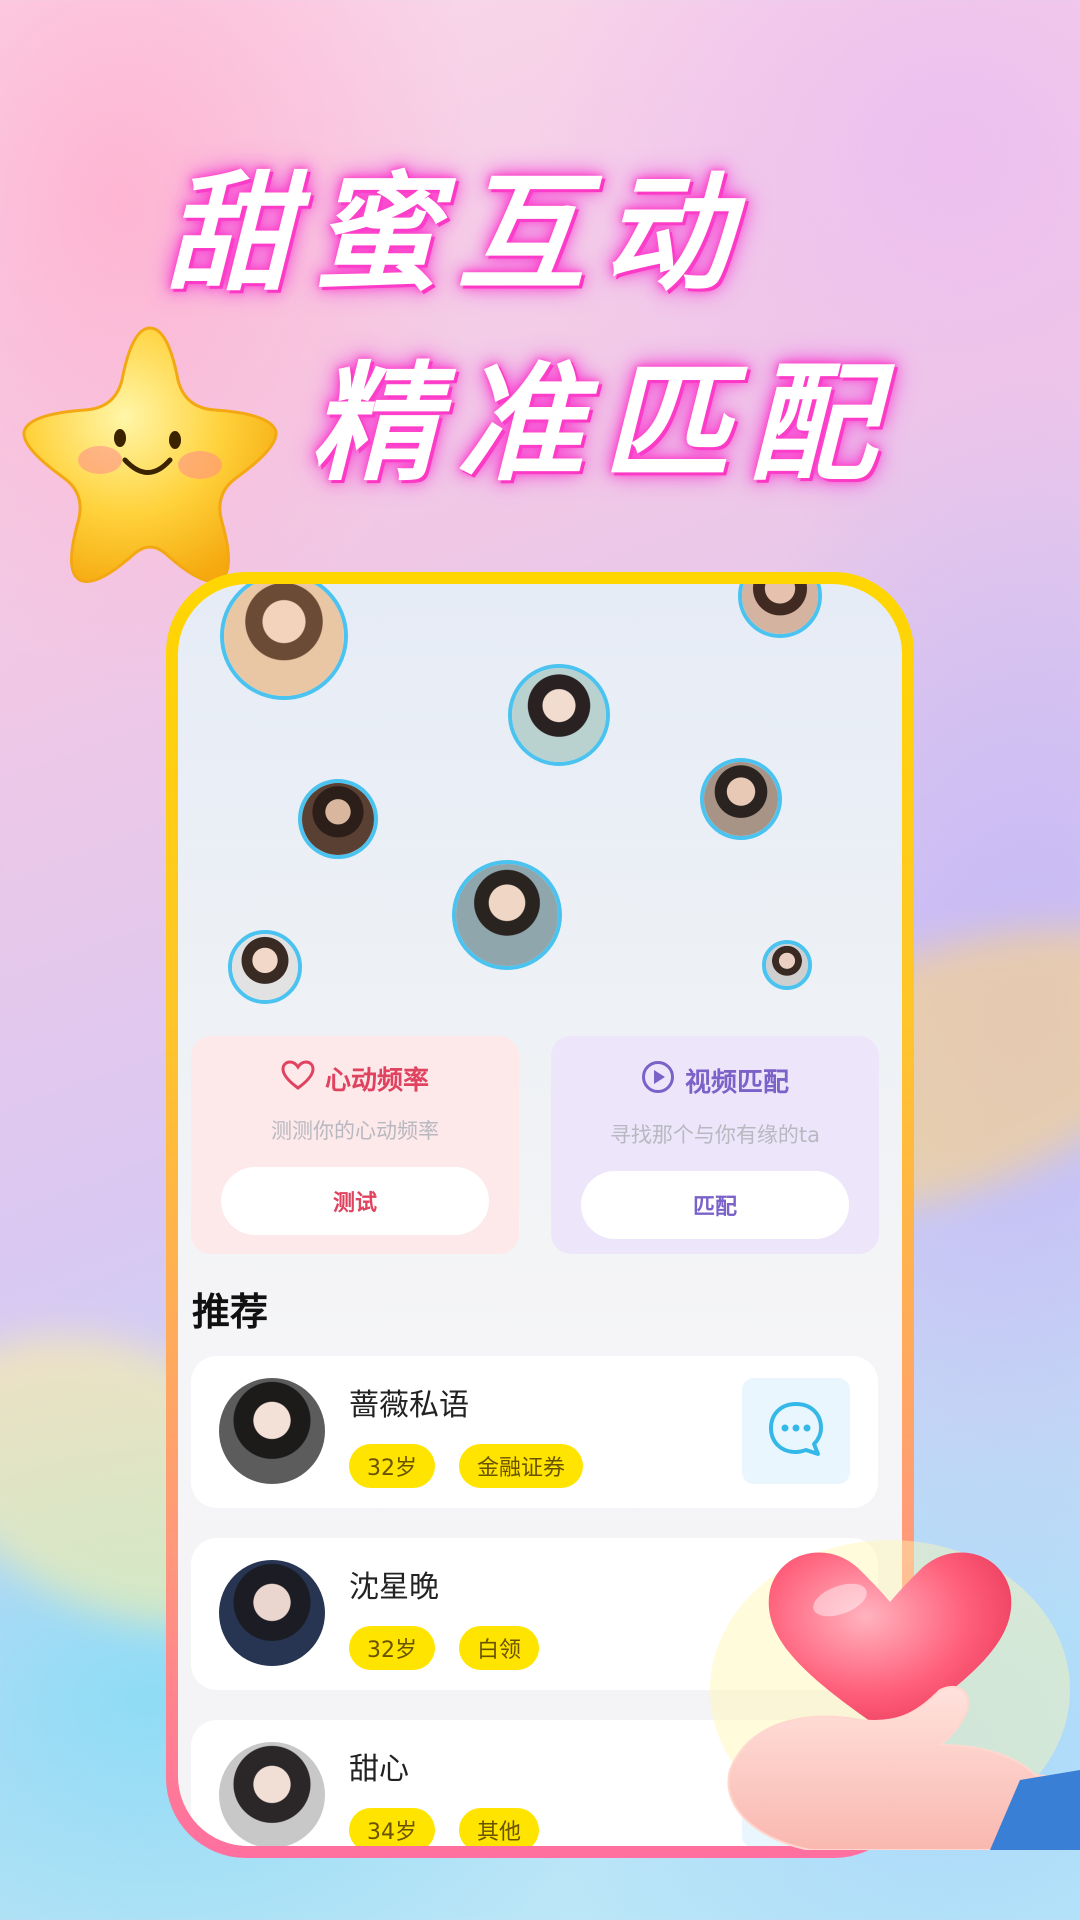 This screenshot has width=1080, height=1920. What do you see at coordinates (885, 1685) in the screenshot?
I see `hand-heart-icon` at bounding box center [885, 1685].